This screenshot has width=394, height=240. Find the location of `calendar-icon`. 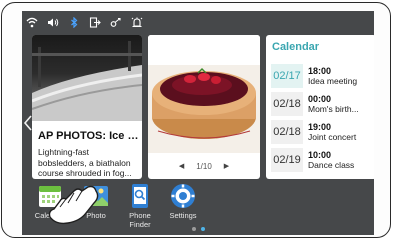

calendar-icon is located at coordinates (50, 196).